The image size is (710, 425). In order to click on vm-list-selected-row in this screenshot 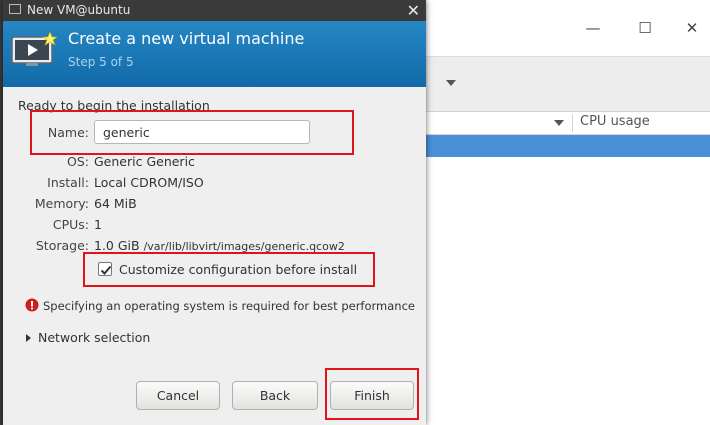, I will do `click(568, 146)`.